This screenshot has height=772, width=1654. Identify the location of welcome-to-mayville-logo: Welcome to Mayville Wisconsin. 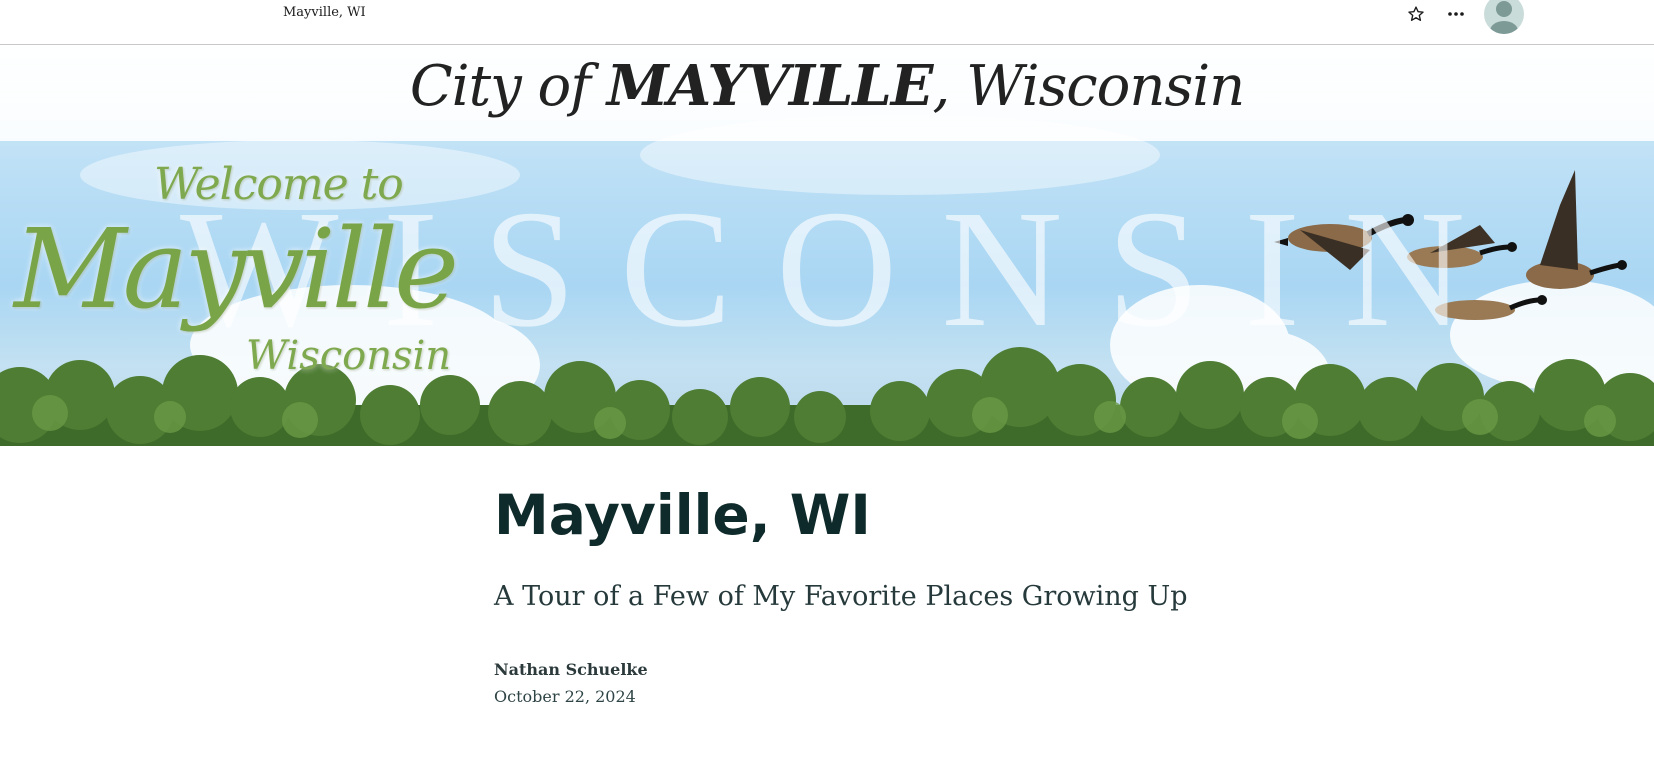
(236, 290).